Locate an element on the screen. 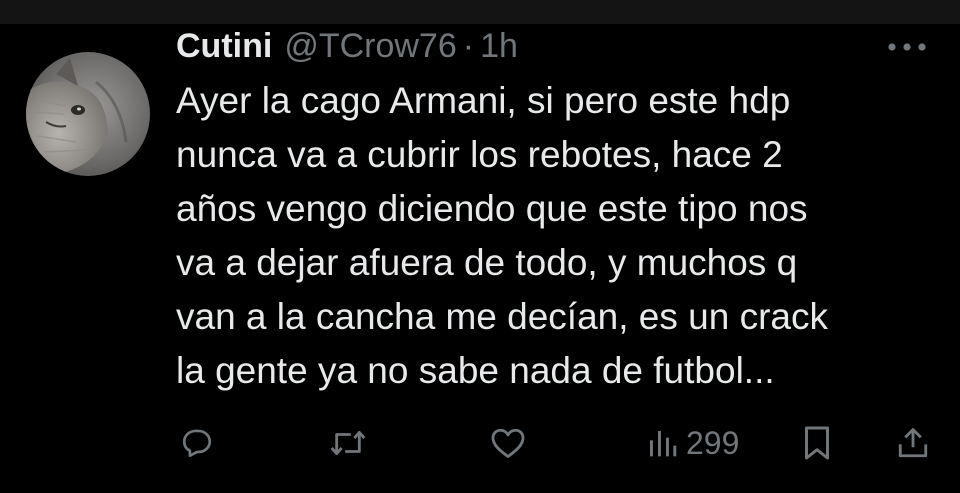 Image resolution: width=960 pixels, height=493 pixels. share-icon is located at coordinates (913, 443).